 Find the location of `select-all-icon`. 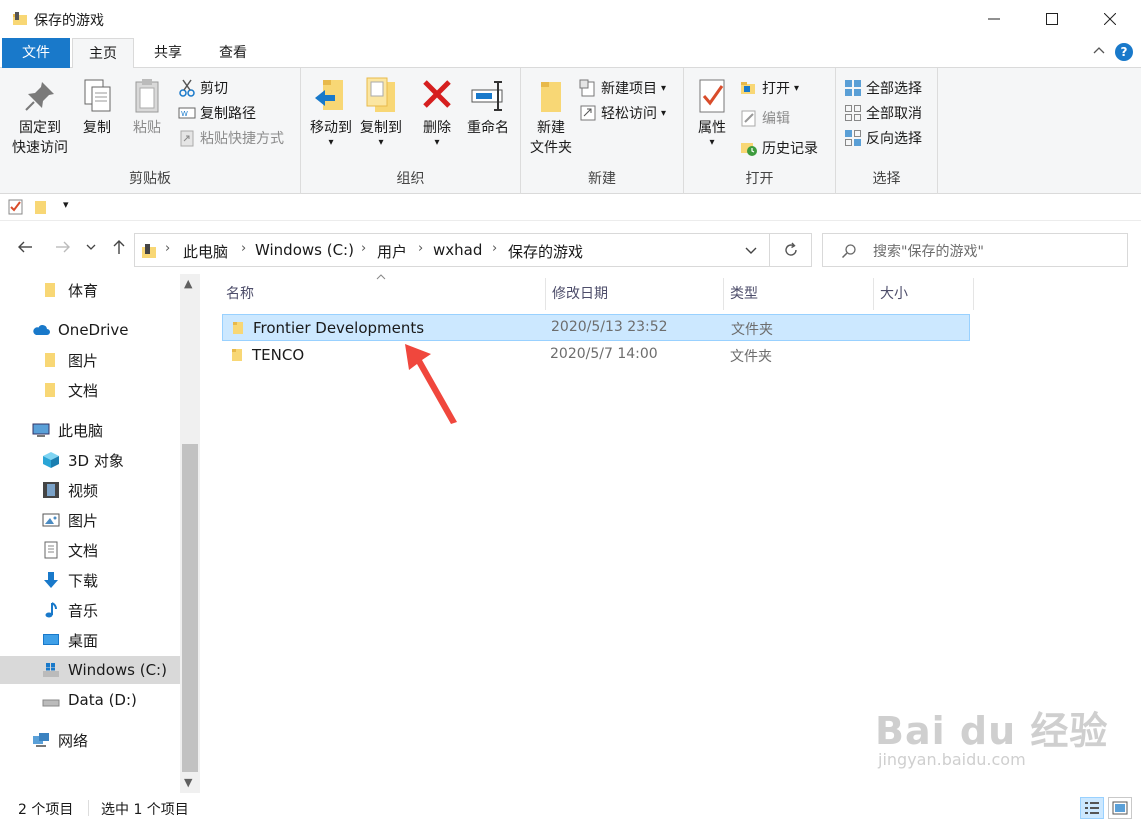

select-all-icon is located at coordinates (853, 88).